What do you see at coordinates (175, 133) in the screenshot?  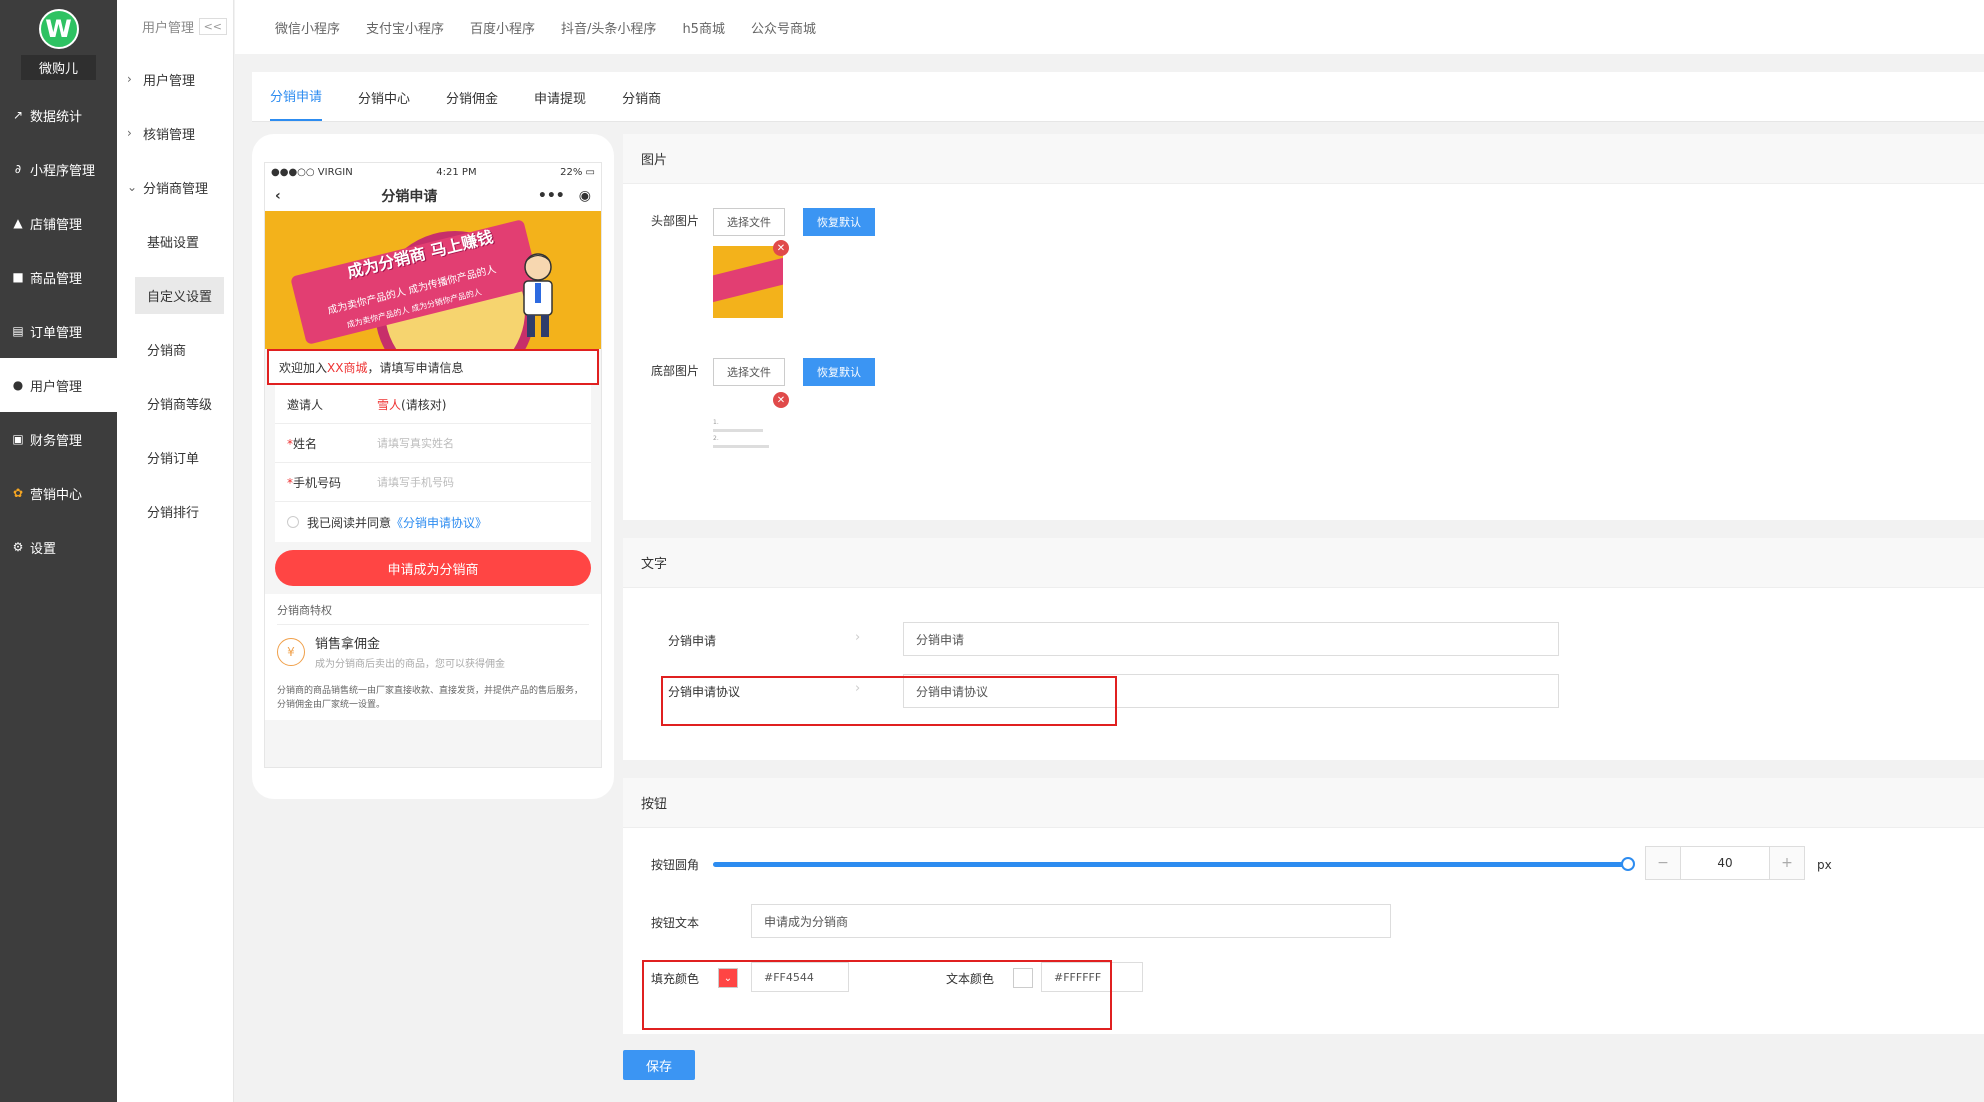 I see `submenu-group-verify: › 核销管理` at bounding box center [175, 133].